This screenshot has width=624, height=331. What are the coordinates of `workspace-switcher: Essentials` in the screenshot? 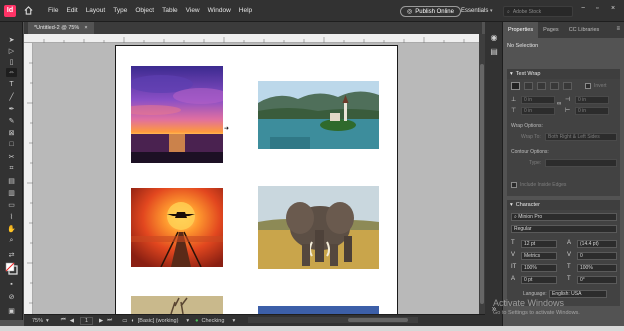 It's located at (474, 11).